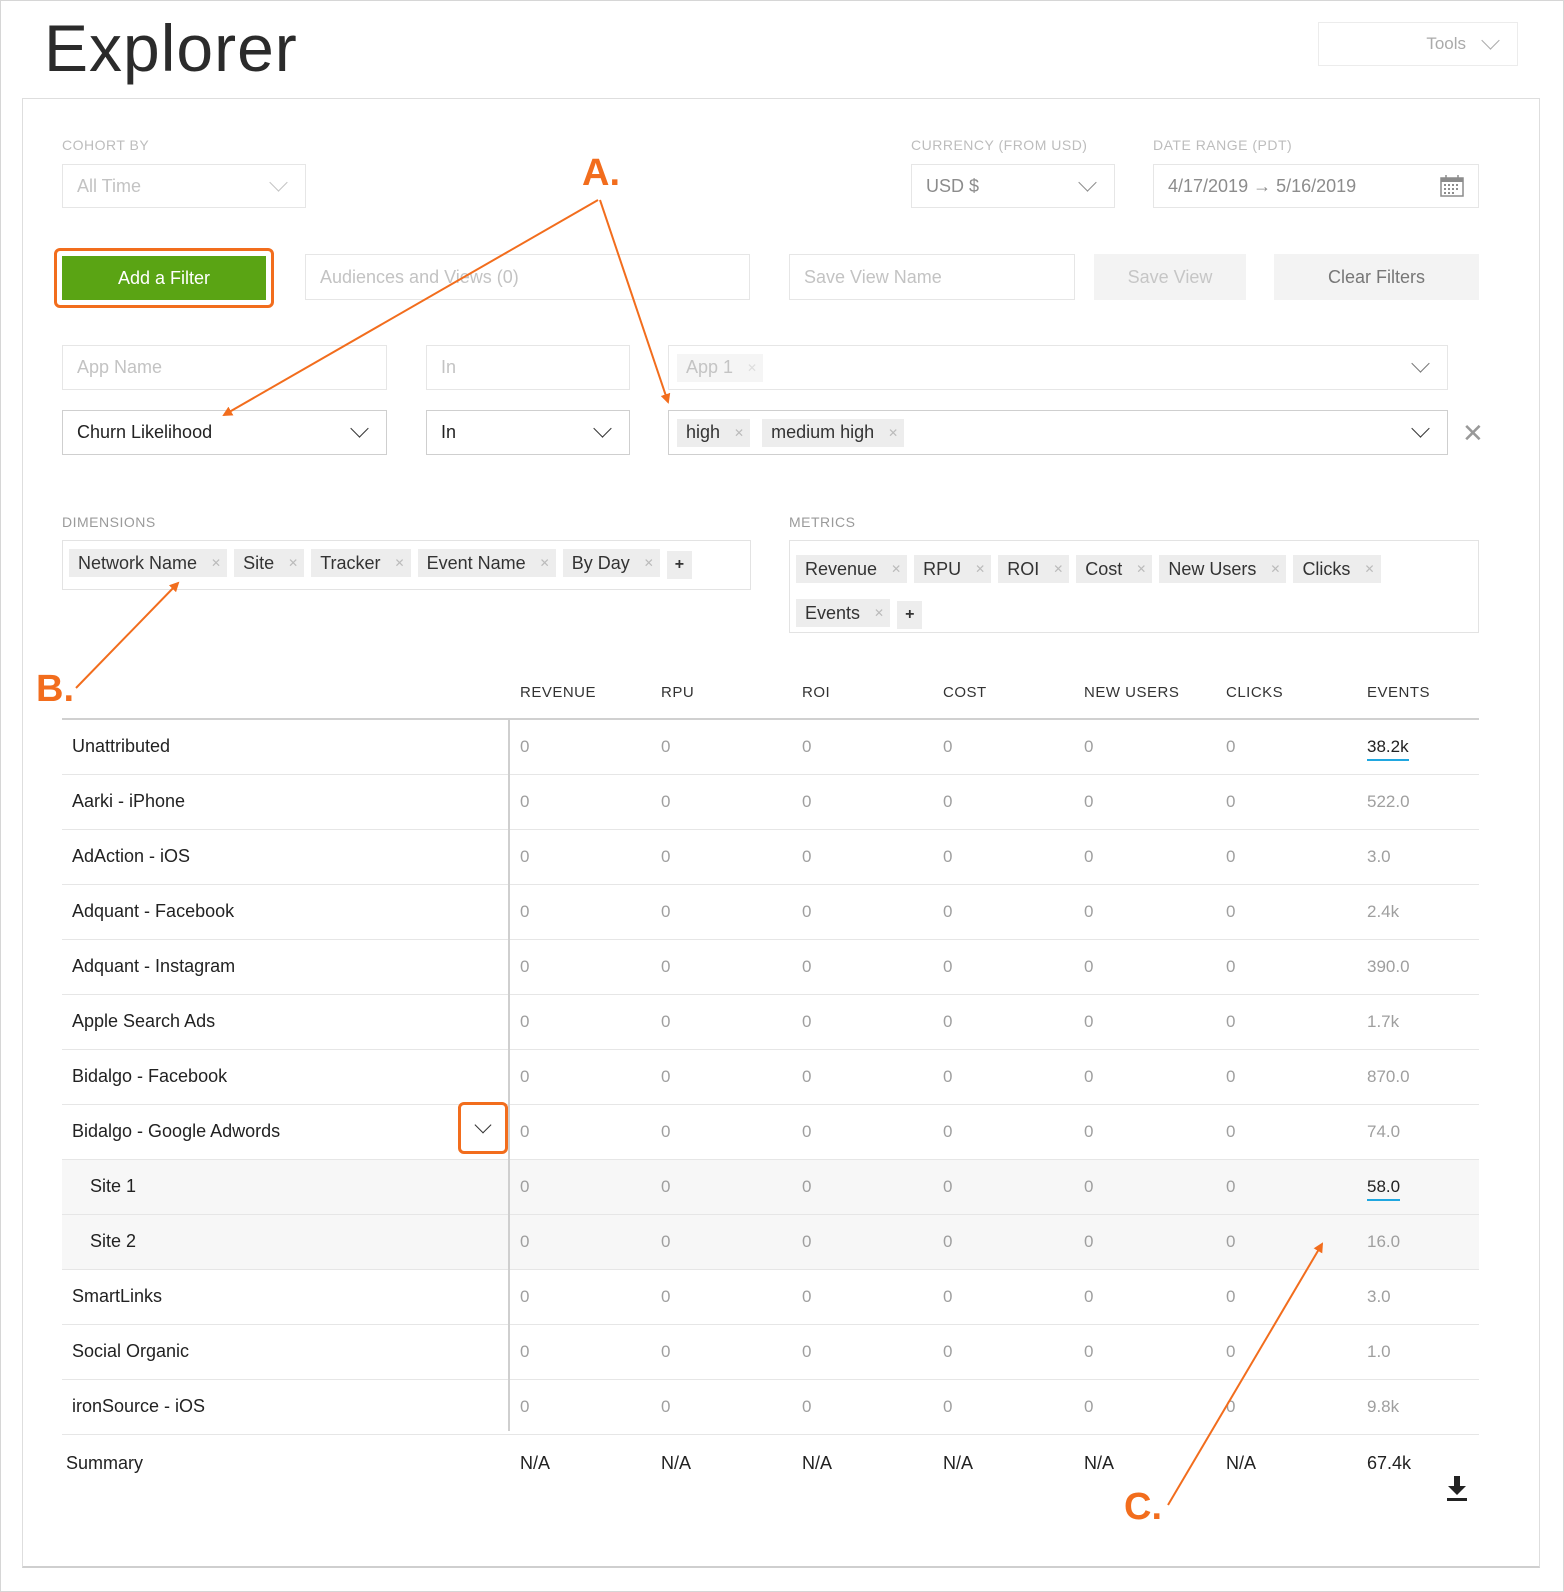  I want to click on annotation-label-b: B., so click(55, 689).